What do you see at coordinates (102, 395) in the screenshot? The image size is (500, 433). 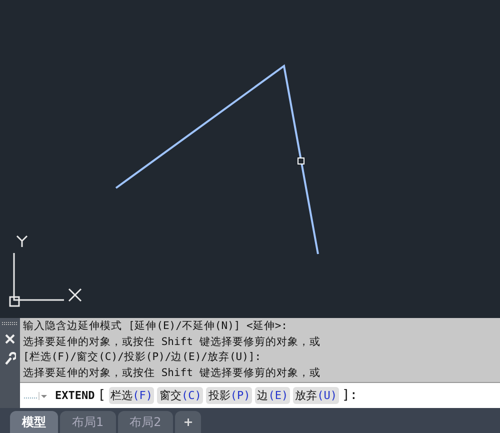 I see `bracket: [` at bounding box center [102, 395].